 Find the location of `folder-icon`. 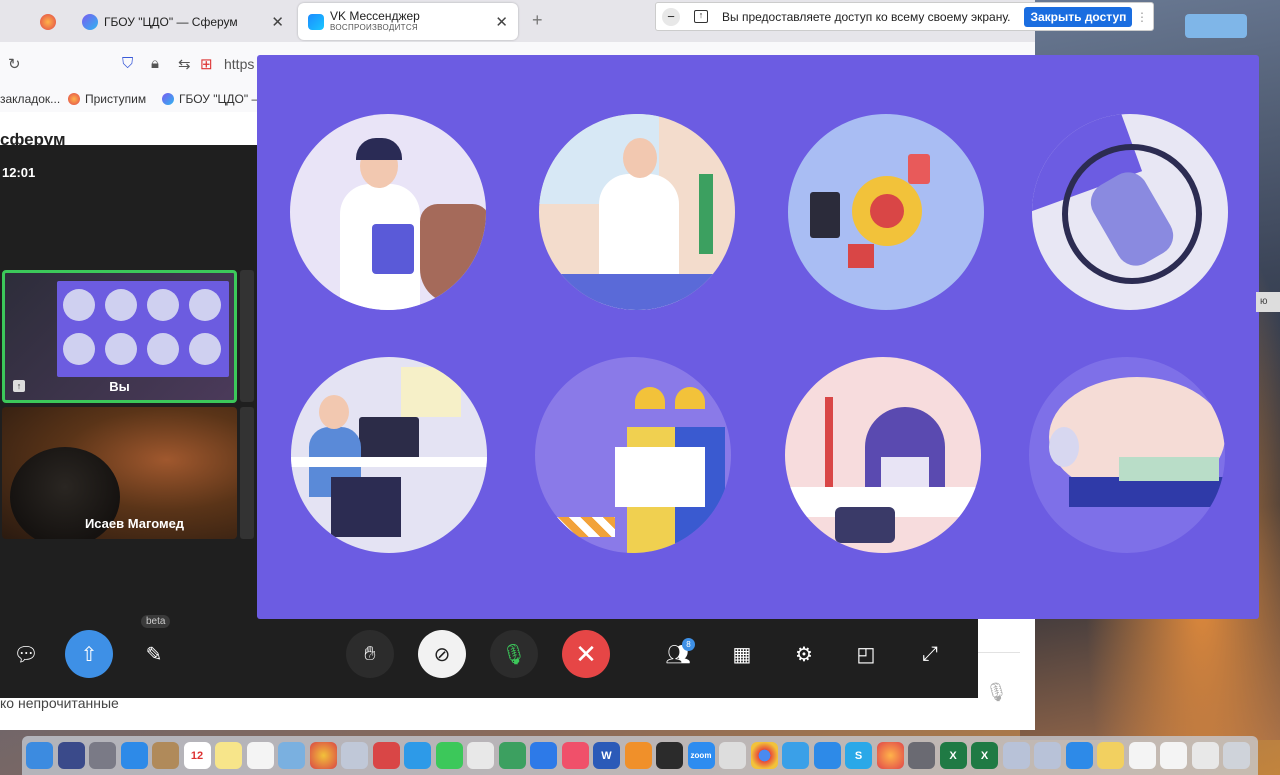

folder-icon is located at coordinates (1110, 755).